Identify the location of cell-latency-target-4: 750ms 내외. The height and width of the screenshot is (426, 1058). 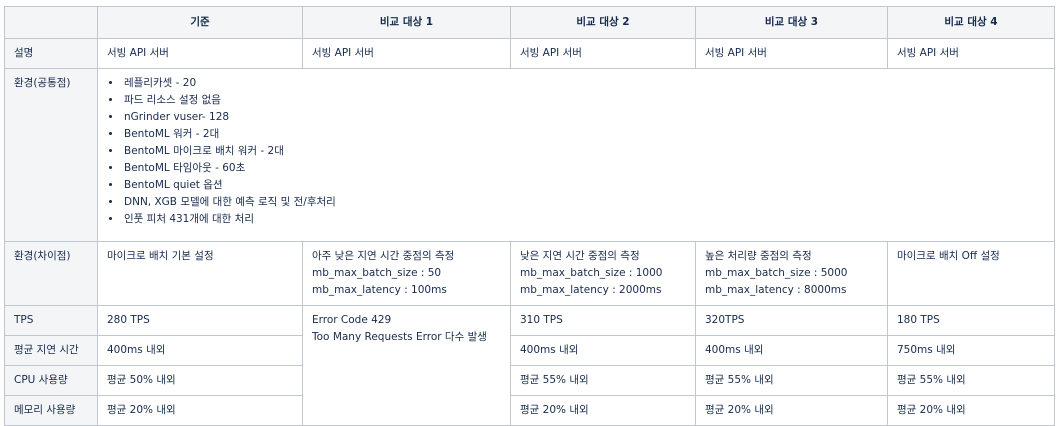
(971, 350).